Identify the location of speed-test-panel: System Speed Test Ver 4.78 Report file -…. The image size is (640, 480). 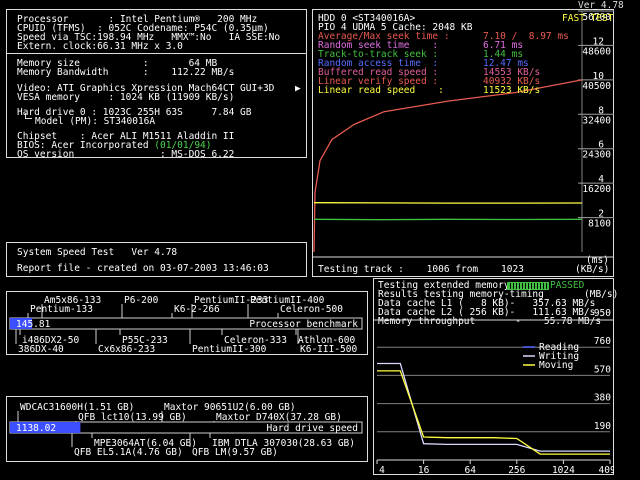
(156, 259).